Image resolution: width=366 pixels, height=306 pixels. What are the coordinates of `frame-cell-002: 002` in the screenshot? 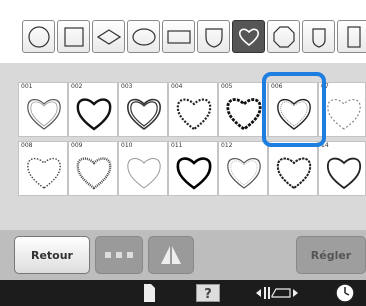 It's located at (93, 109).